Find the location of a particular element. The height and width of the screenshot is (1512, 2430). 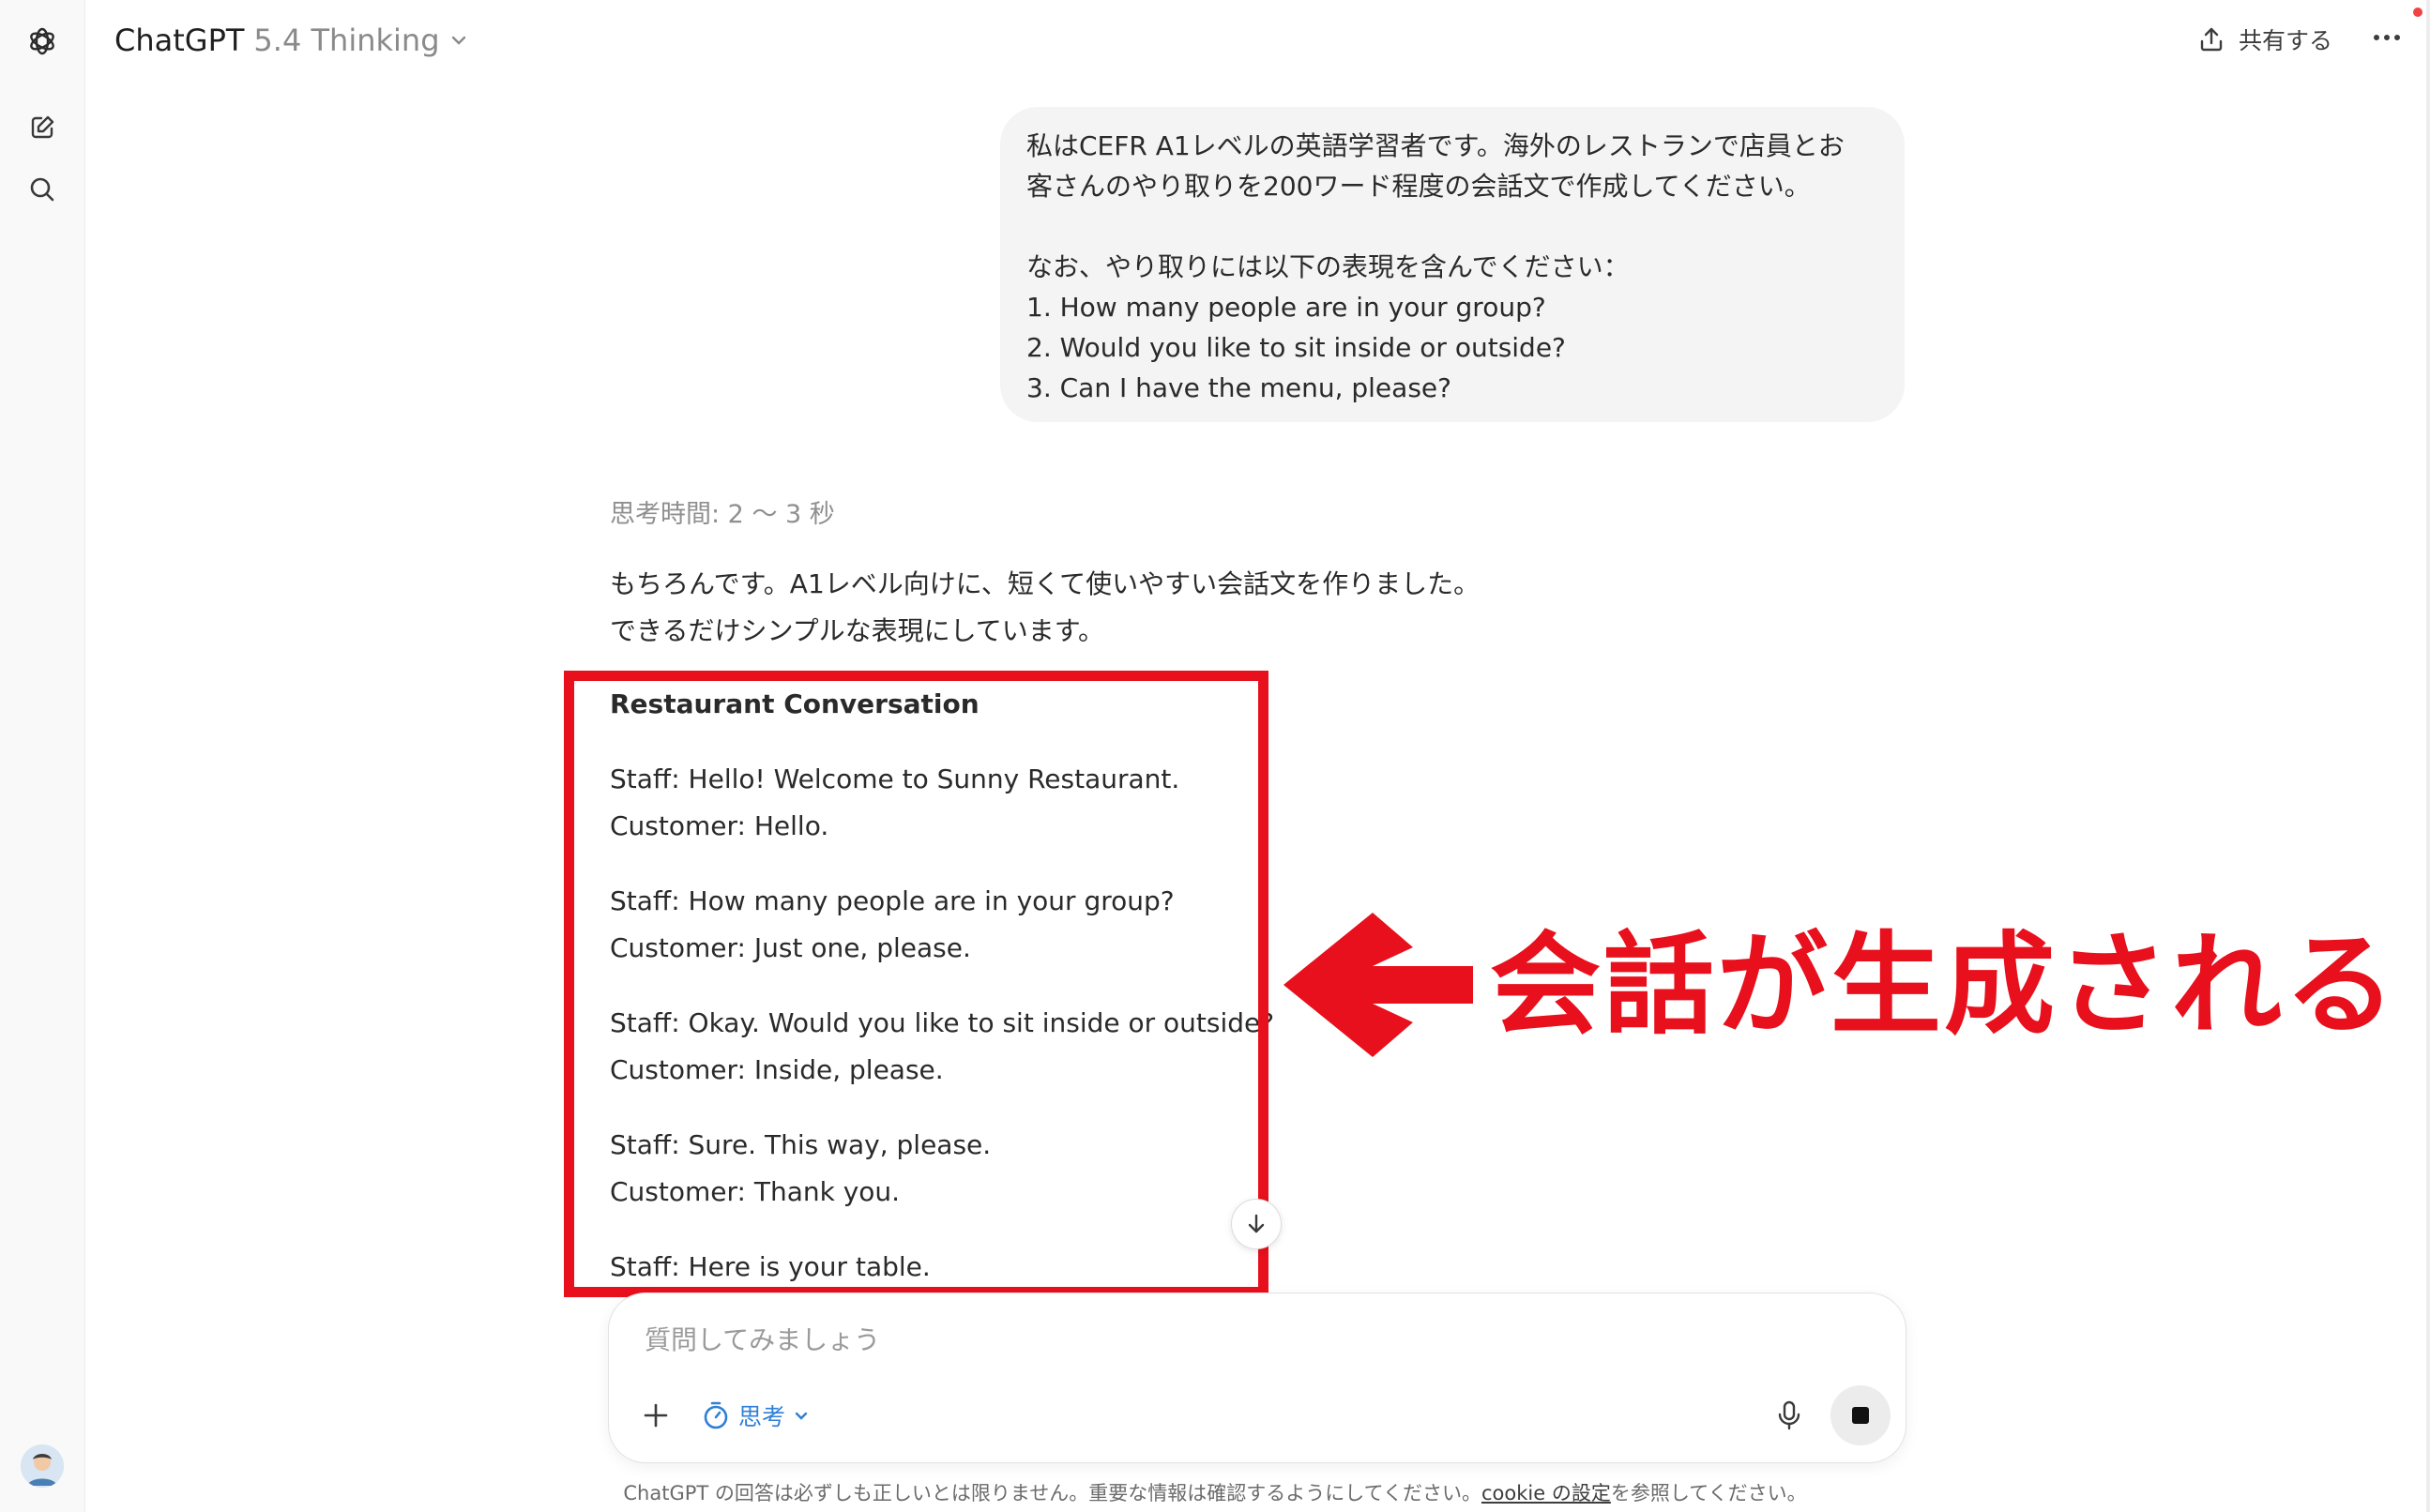

plus-icon is located at coordinates (656, 1415).